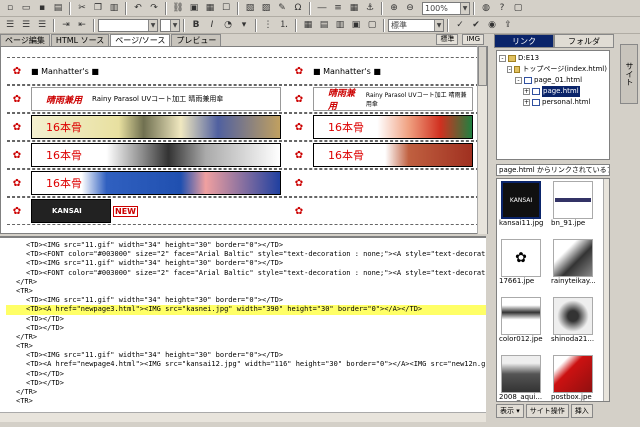 The height and width of the screenshot is (427, 640). Describe the element at coordinates (114, 8) in the screenshot. I see `paste-icon: ▥` at that location.